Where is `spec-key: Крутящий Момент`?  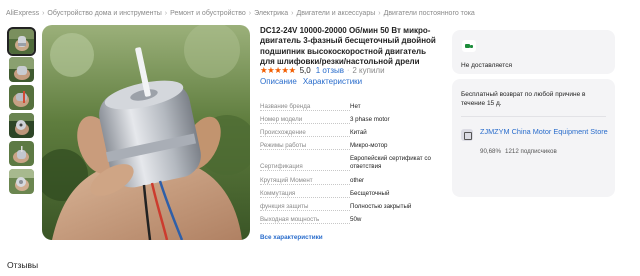
spec-key: Крутящий Момент is located at coordinates (287, 180).